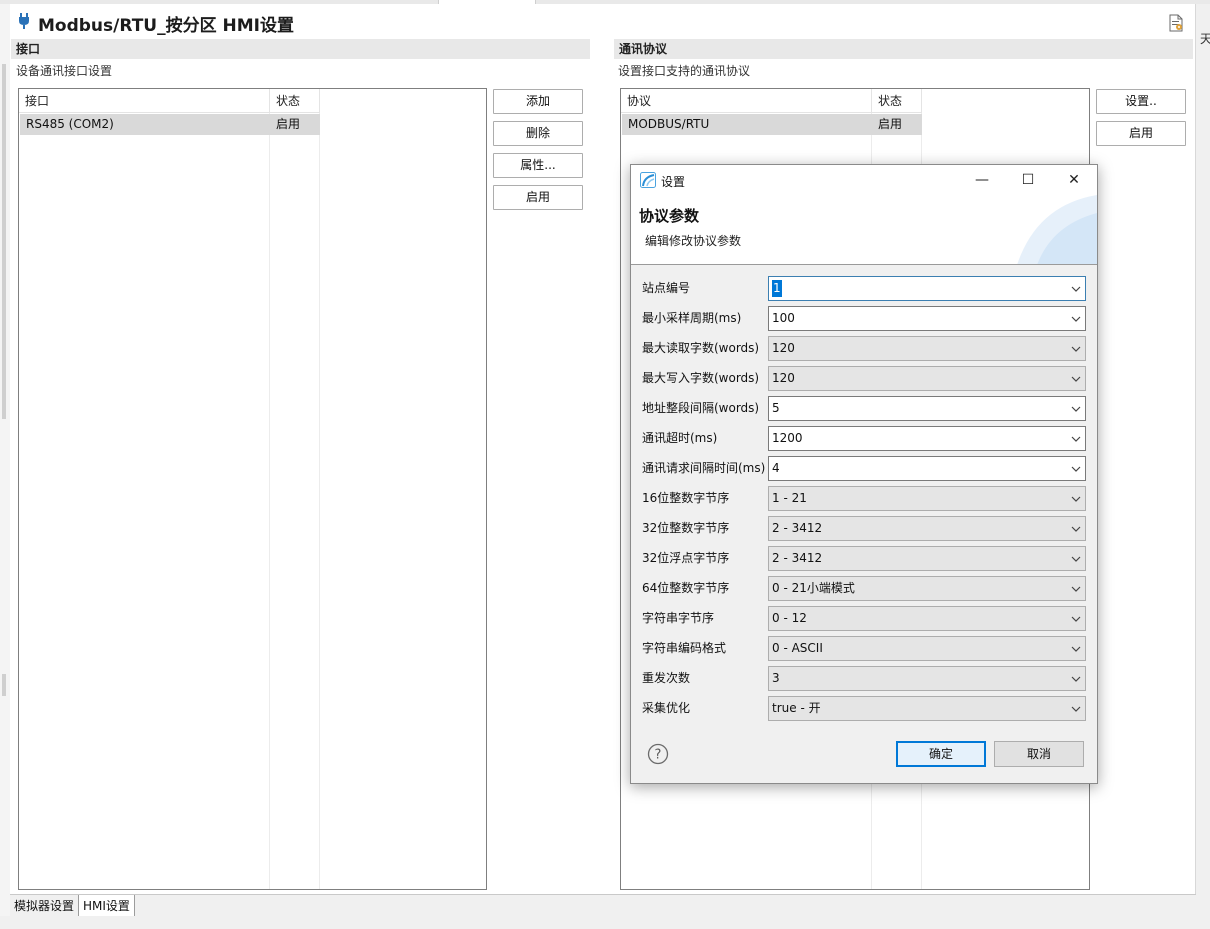  I want to click on left-edge-panel, so click(5, 466).